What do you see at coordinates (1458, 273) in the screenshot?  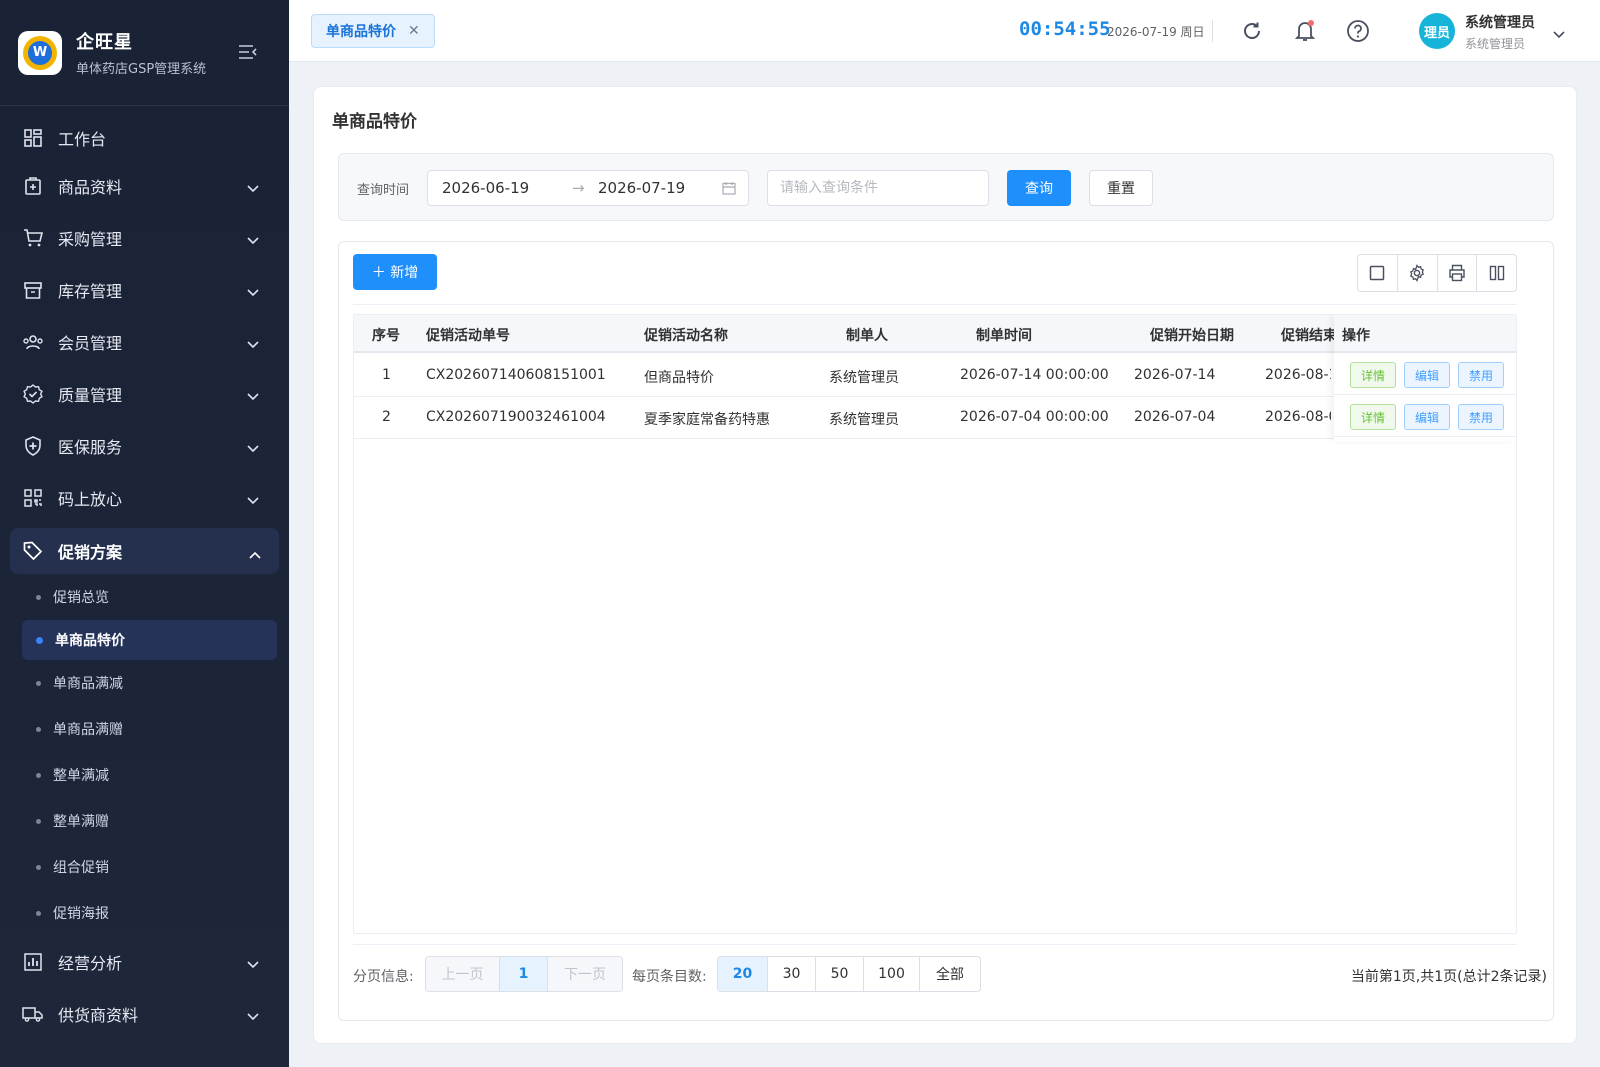 I see `print-icon` at bounding box center [1458, 273].